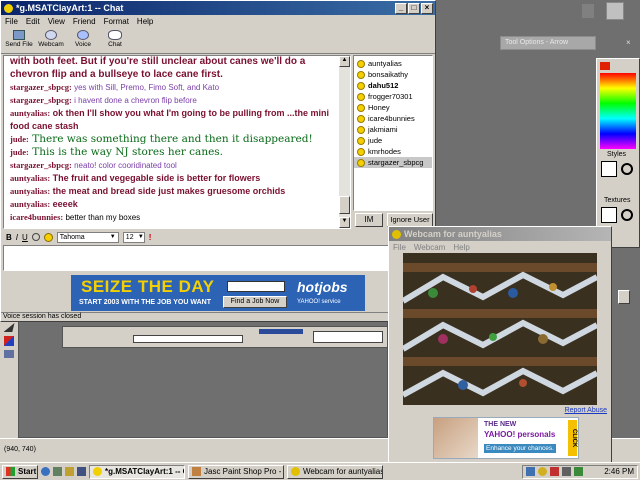  What do you see at coordinates (393, 107) in the screenshot?
I see `buddy-item: Honey` at bounding box center [393, 107].